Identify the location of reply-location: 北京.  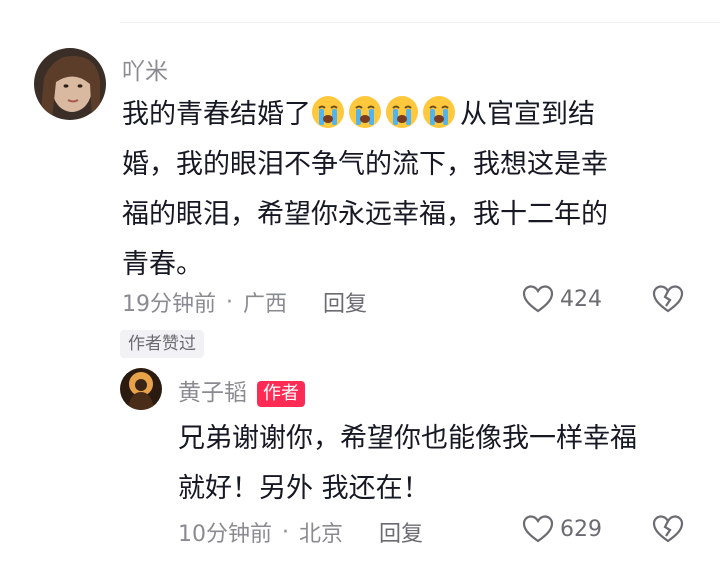
(321, 534).